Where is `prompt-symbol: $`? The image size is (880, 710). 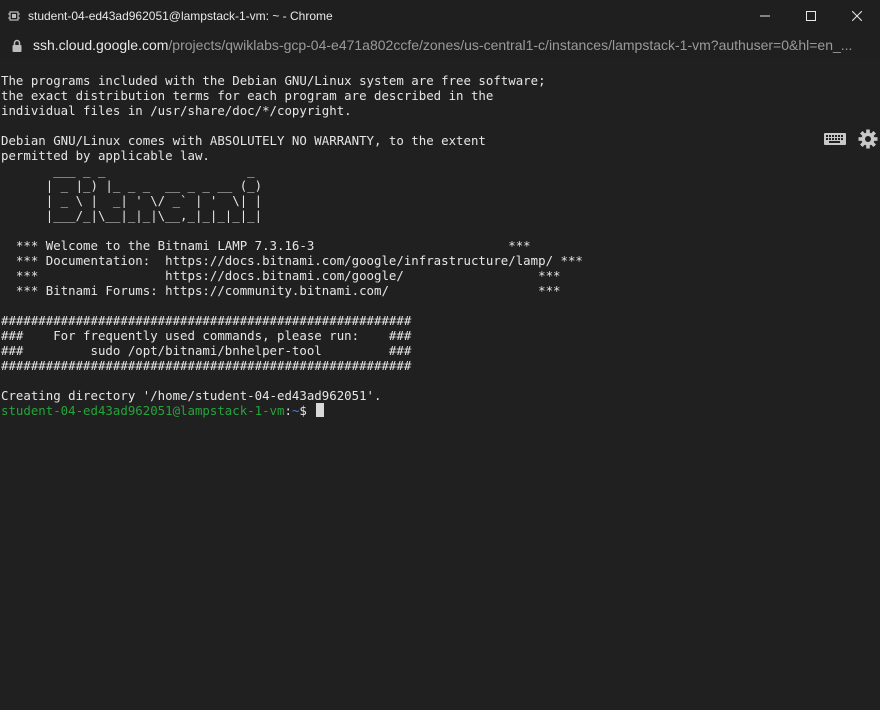 prompt-symbol: $ is located at coordinates (307, 410).